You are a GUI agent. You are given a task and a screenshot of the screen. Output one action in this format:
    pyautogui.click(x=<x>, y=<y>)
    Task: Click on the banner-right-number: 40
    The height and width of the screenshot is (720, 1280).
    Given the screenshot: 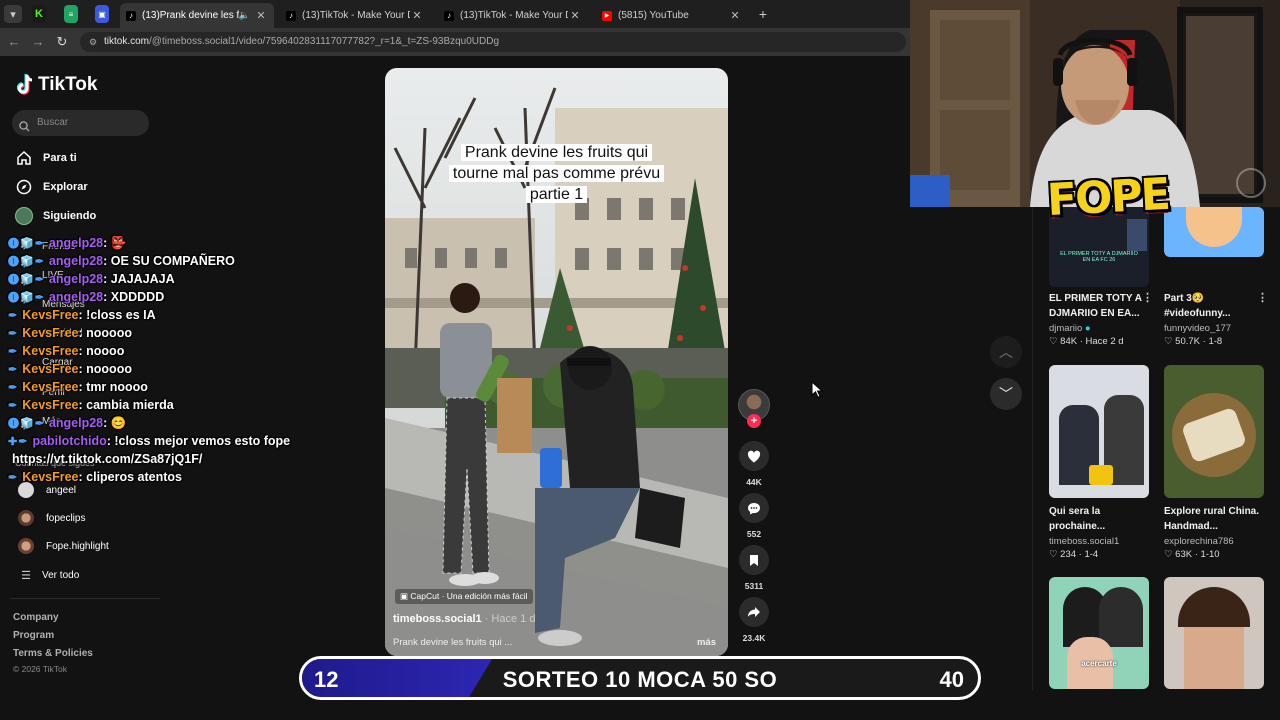 What is the action you would take?
    pyautogui.click(x=951, y=679)
    